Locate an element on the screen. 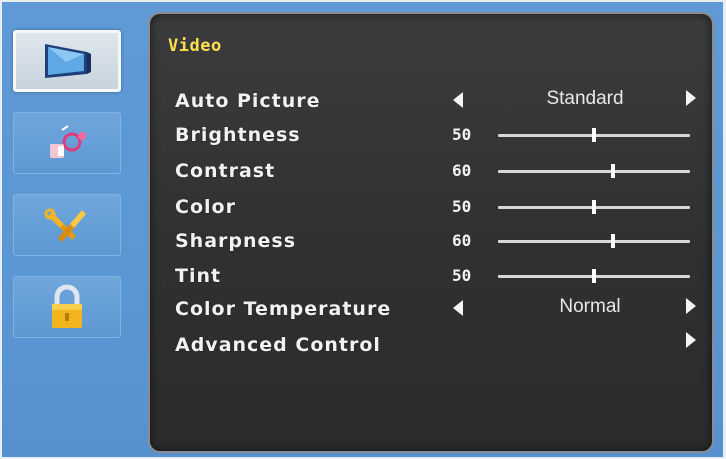 The width and height of the screenshot is (726, 459). auto-picture-right-arrow-icon is located at coordinates (691, 98).